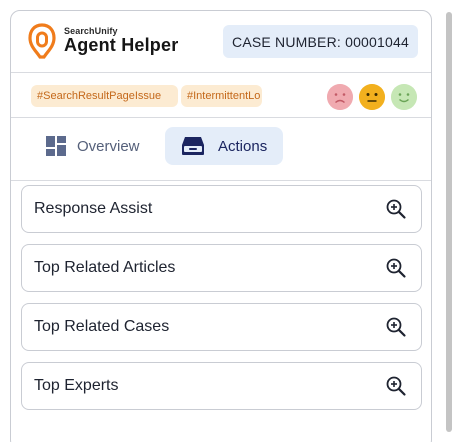 The image size is (455, 442). I want to click on top-experts-card: Top Experts, so click(221, 386).